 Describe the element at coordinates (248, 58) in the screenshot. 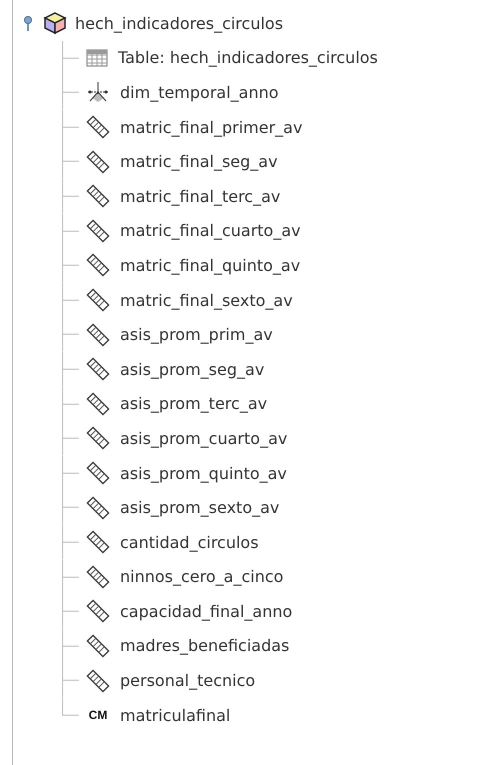

I see `tree-item: Table: hech_indicadores_circulos` at that location.